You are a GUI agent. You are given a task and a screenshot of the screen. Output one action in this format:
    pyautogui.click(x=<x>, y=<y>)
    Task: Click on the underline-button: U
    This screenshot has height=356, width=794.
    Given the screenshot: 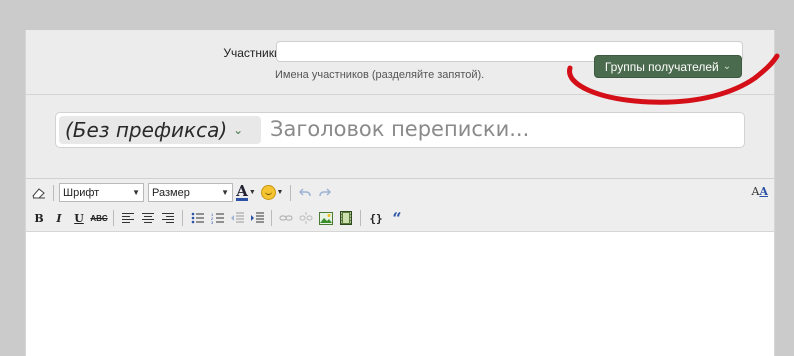 What is the action you would take?
    pyautogui.click(x=79, y=218)
    